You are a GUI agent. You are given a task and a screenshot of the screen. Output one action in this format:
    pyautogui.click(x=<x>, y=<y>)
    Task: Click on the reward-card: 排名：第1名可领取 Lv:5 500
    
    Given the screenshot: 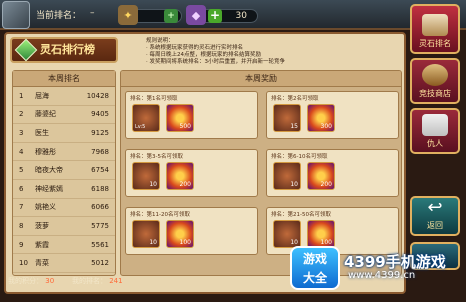 What is the action you would take?
    pyautogui.click(x=191, y=115)
    